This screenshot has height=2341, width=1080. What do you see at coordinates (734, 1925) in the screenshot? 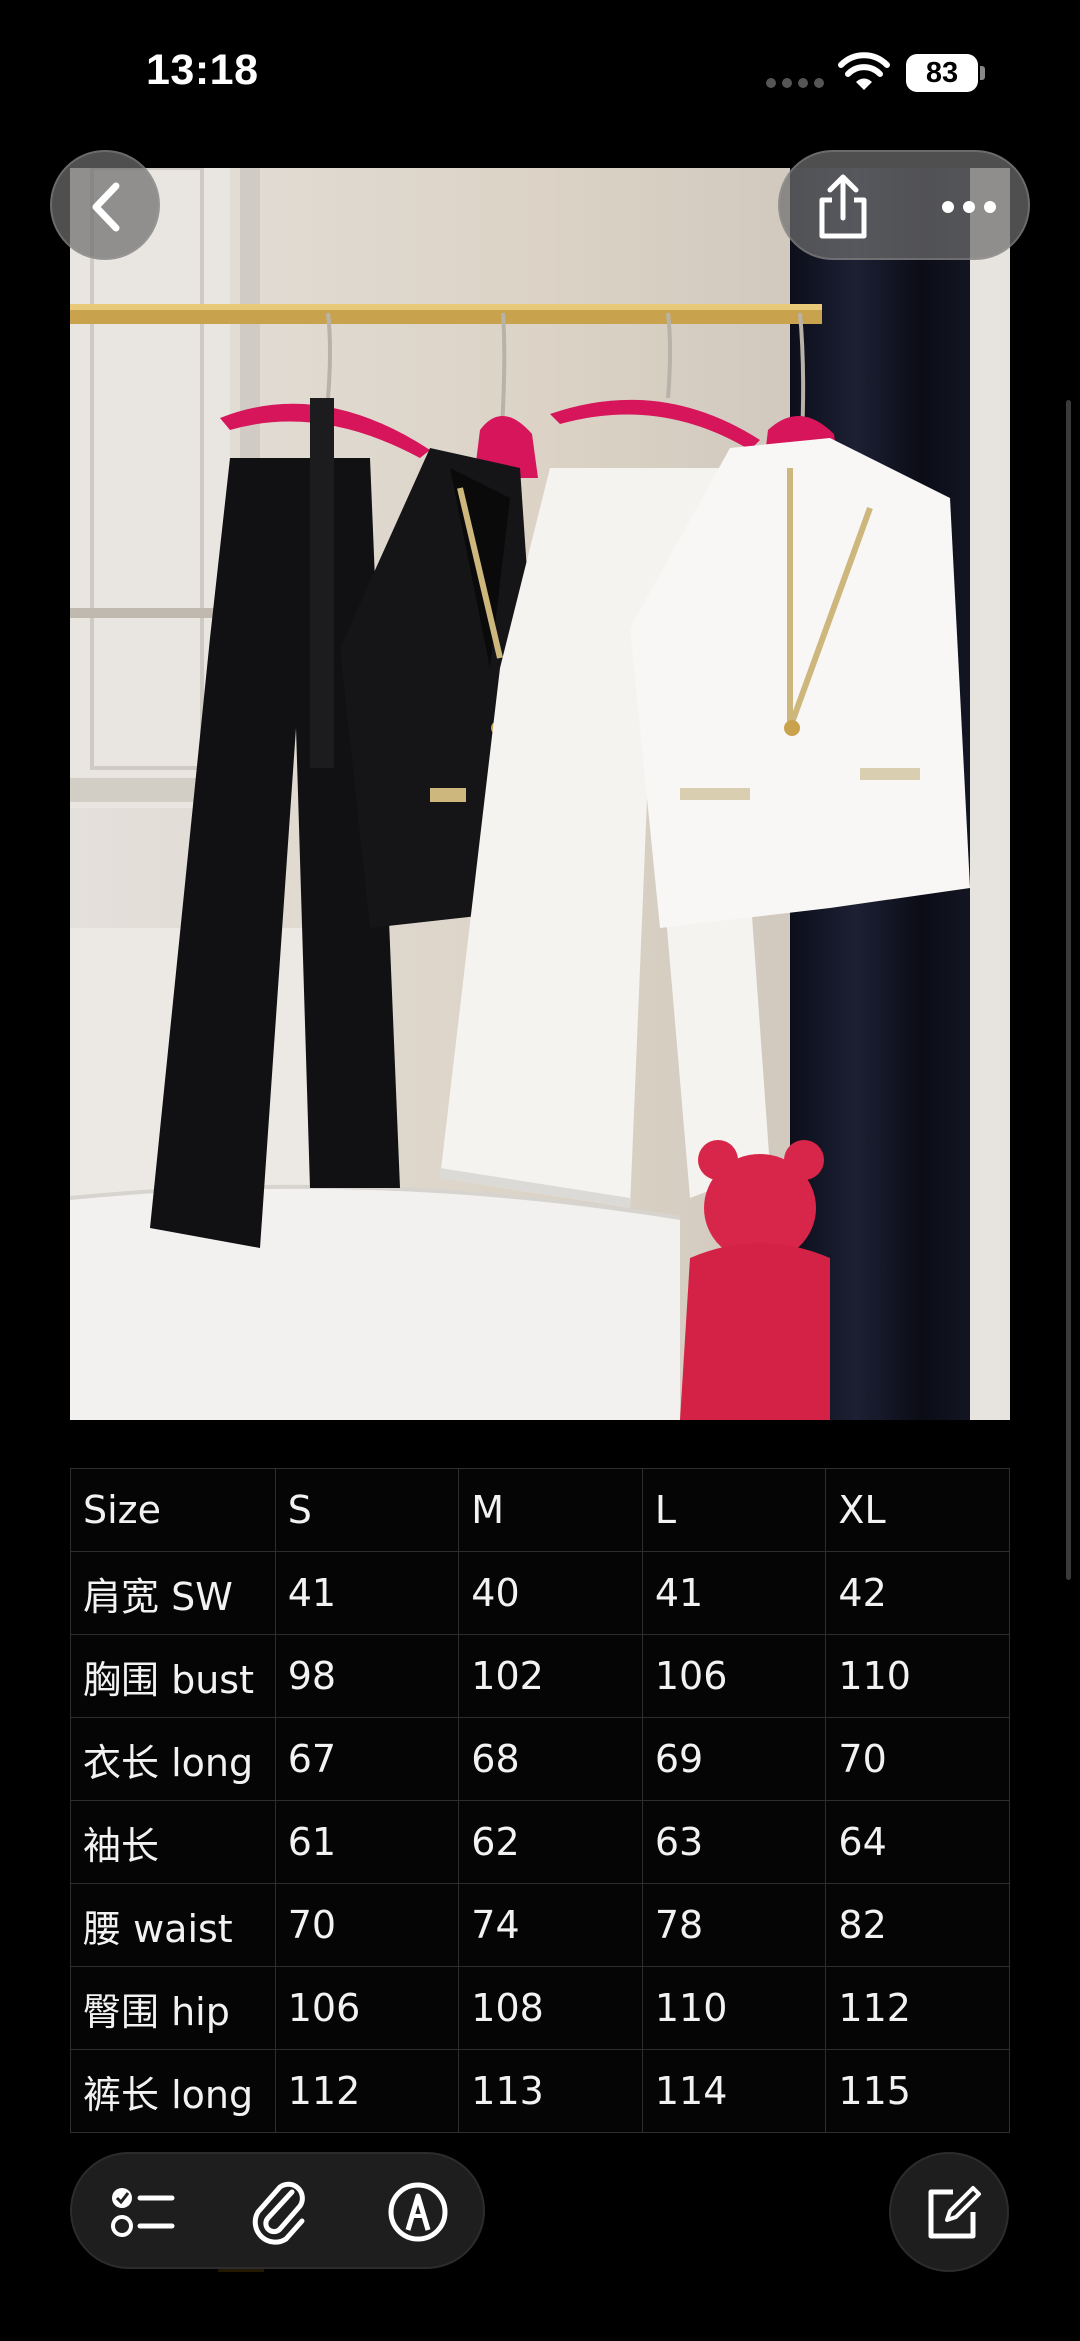
I see `table-cell: 78` at bounding box center [734, 1925].